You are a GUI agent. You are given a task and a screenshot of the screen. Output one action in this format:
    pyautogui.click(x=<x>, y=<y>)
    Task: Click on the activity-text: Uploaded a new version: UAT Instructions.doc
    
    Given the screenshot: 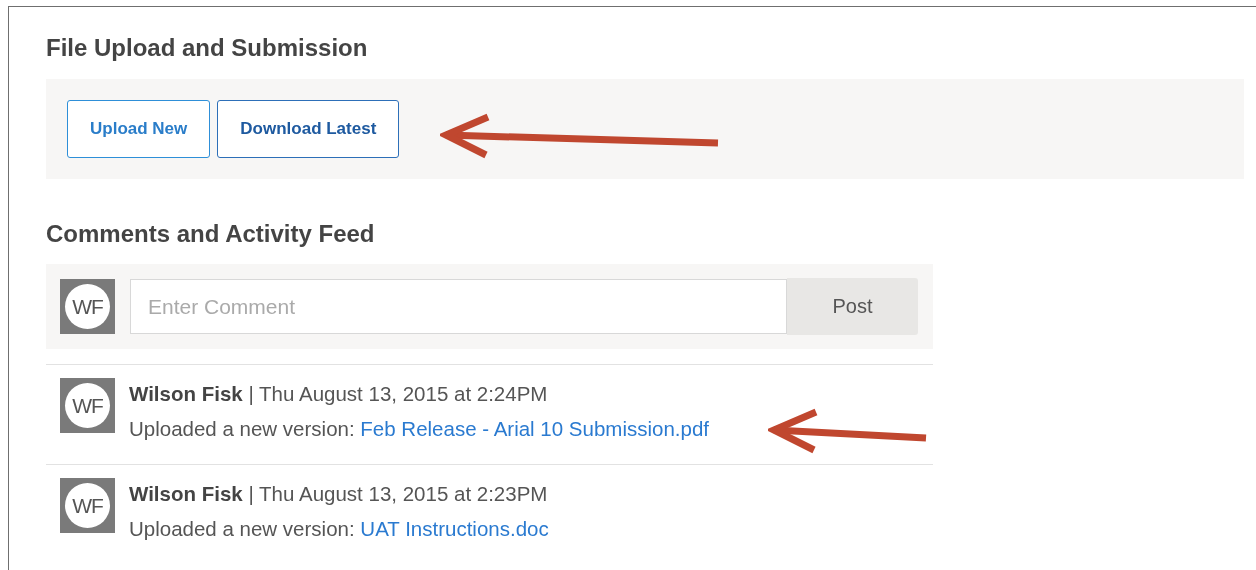 What is the action you would take?
    pyautogui.click(x=339, y=529)
    